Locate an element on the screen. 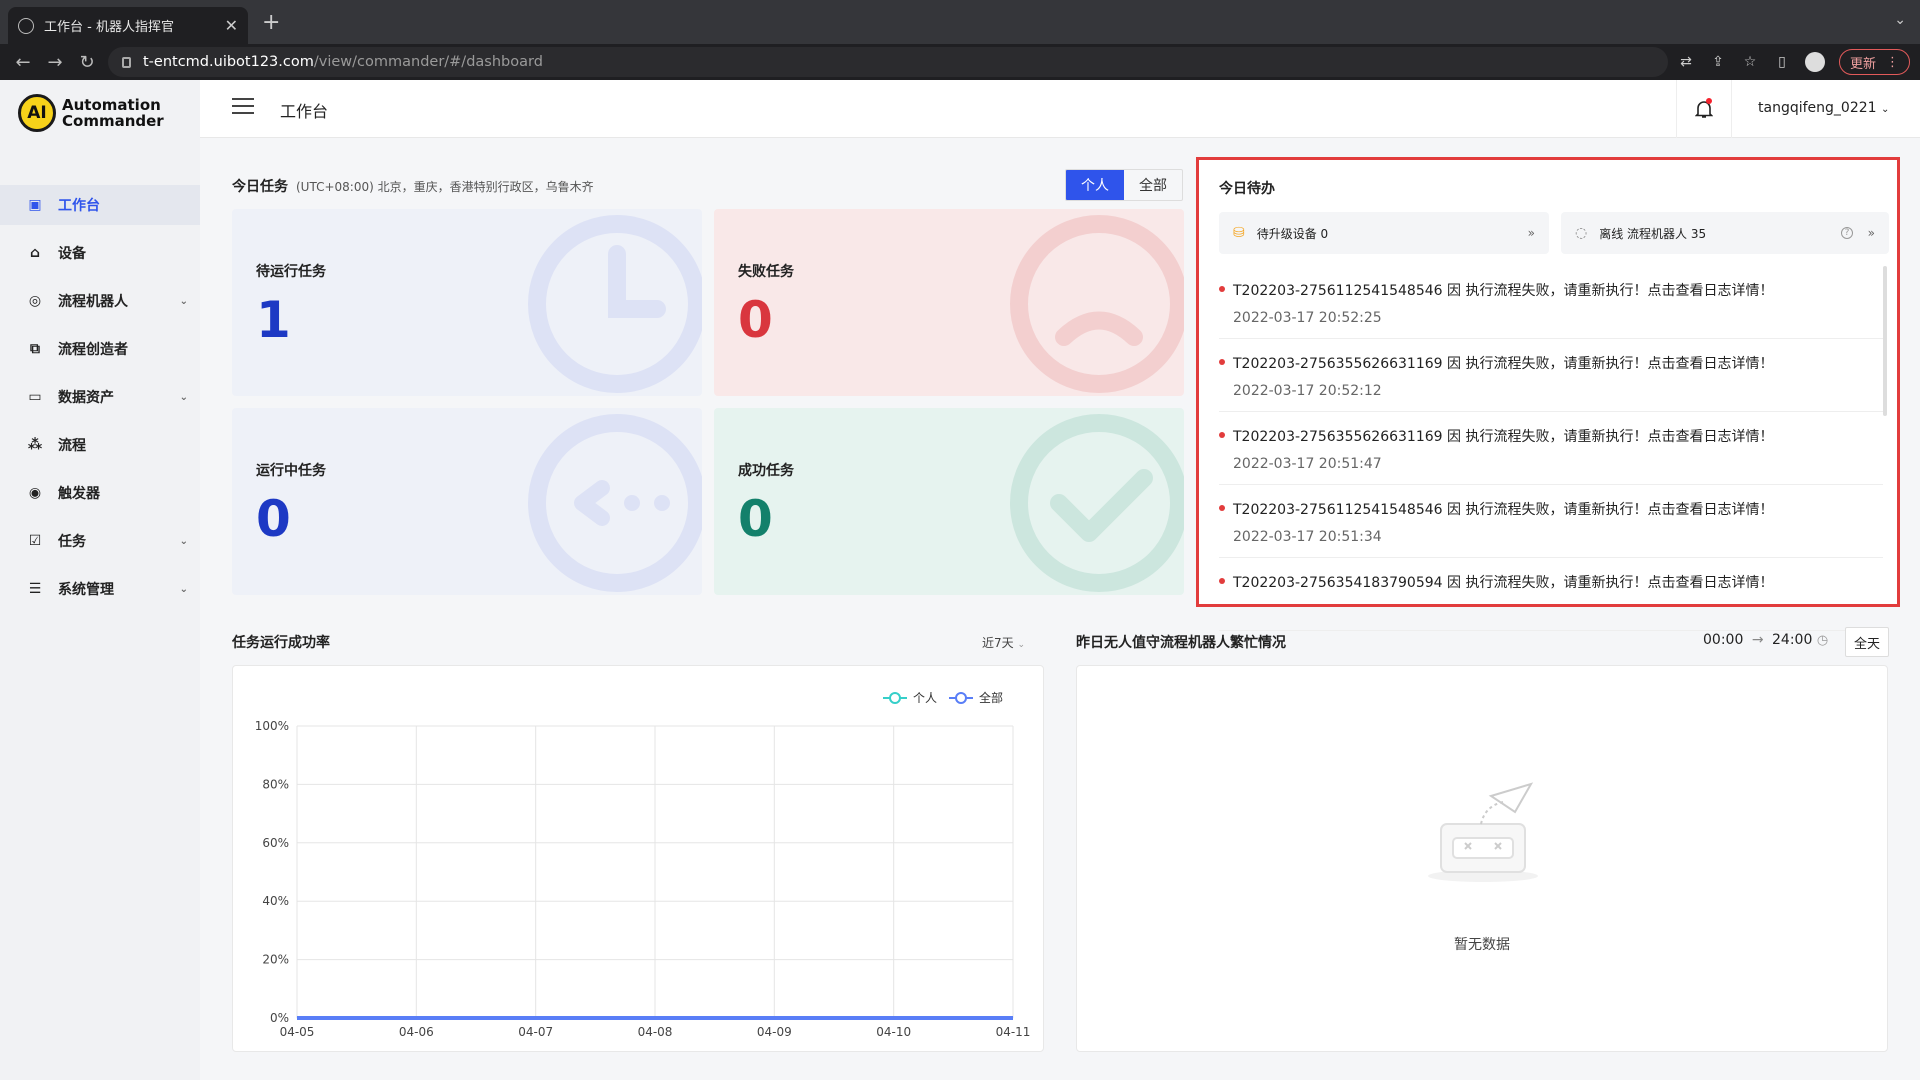 The width and height of the screenshot is (1920, 1080). top-header: 工作台 tangqifeng_0221 ⌄ is located at coordinates (1060, 109).